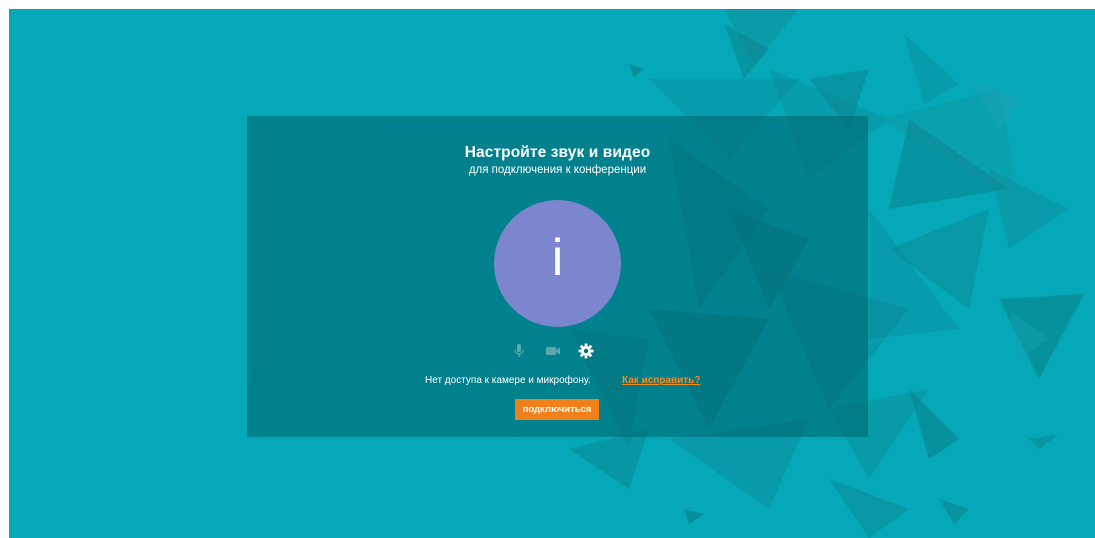 This screenshot has width=1095, height=538. I want to click on device-controls, so click(557, 351).